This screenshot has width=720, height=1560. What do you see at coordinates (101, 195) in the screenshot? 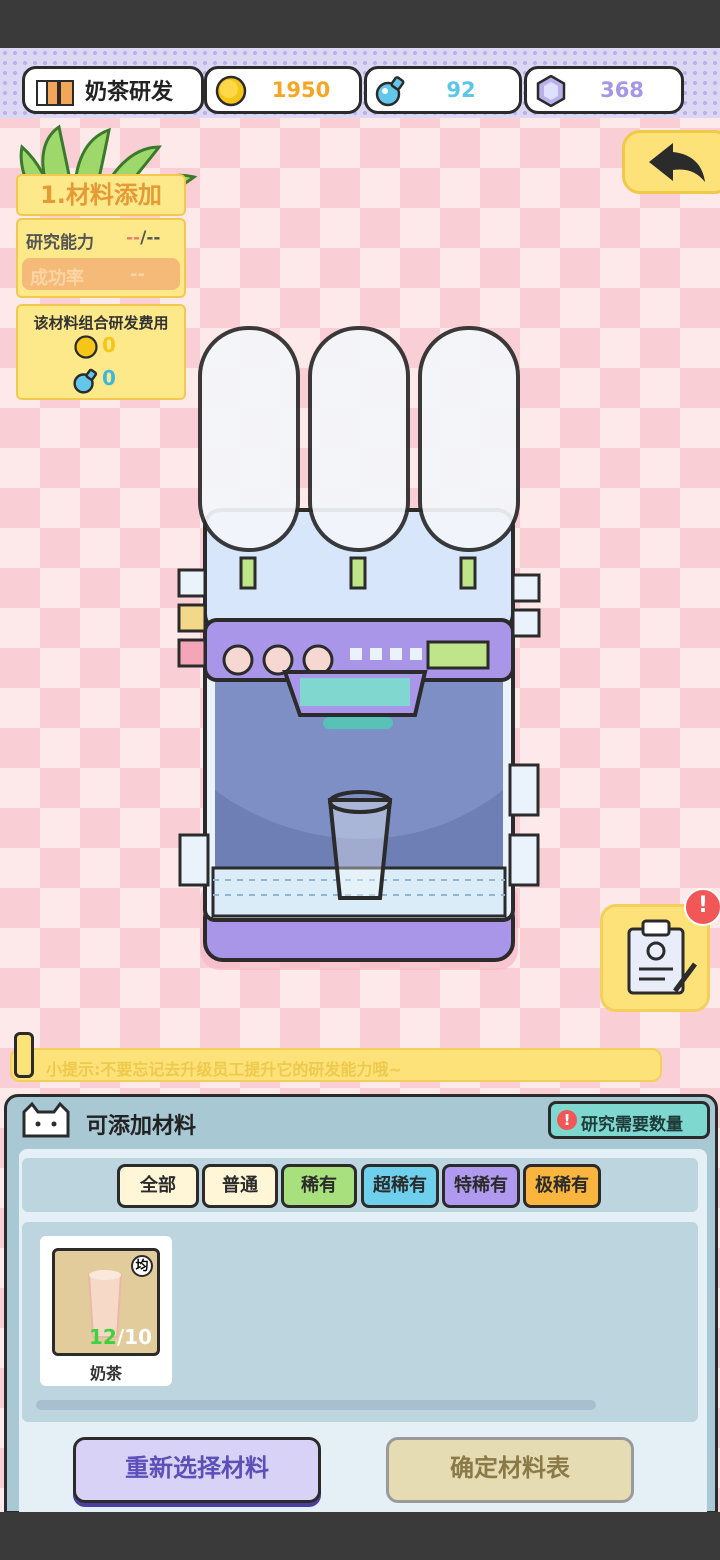
I see `step-title: 1.材料添加` at bounding box center [101, 195].